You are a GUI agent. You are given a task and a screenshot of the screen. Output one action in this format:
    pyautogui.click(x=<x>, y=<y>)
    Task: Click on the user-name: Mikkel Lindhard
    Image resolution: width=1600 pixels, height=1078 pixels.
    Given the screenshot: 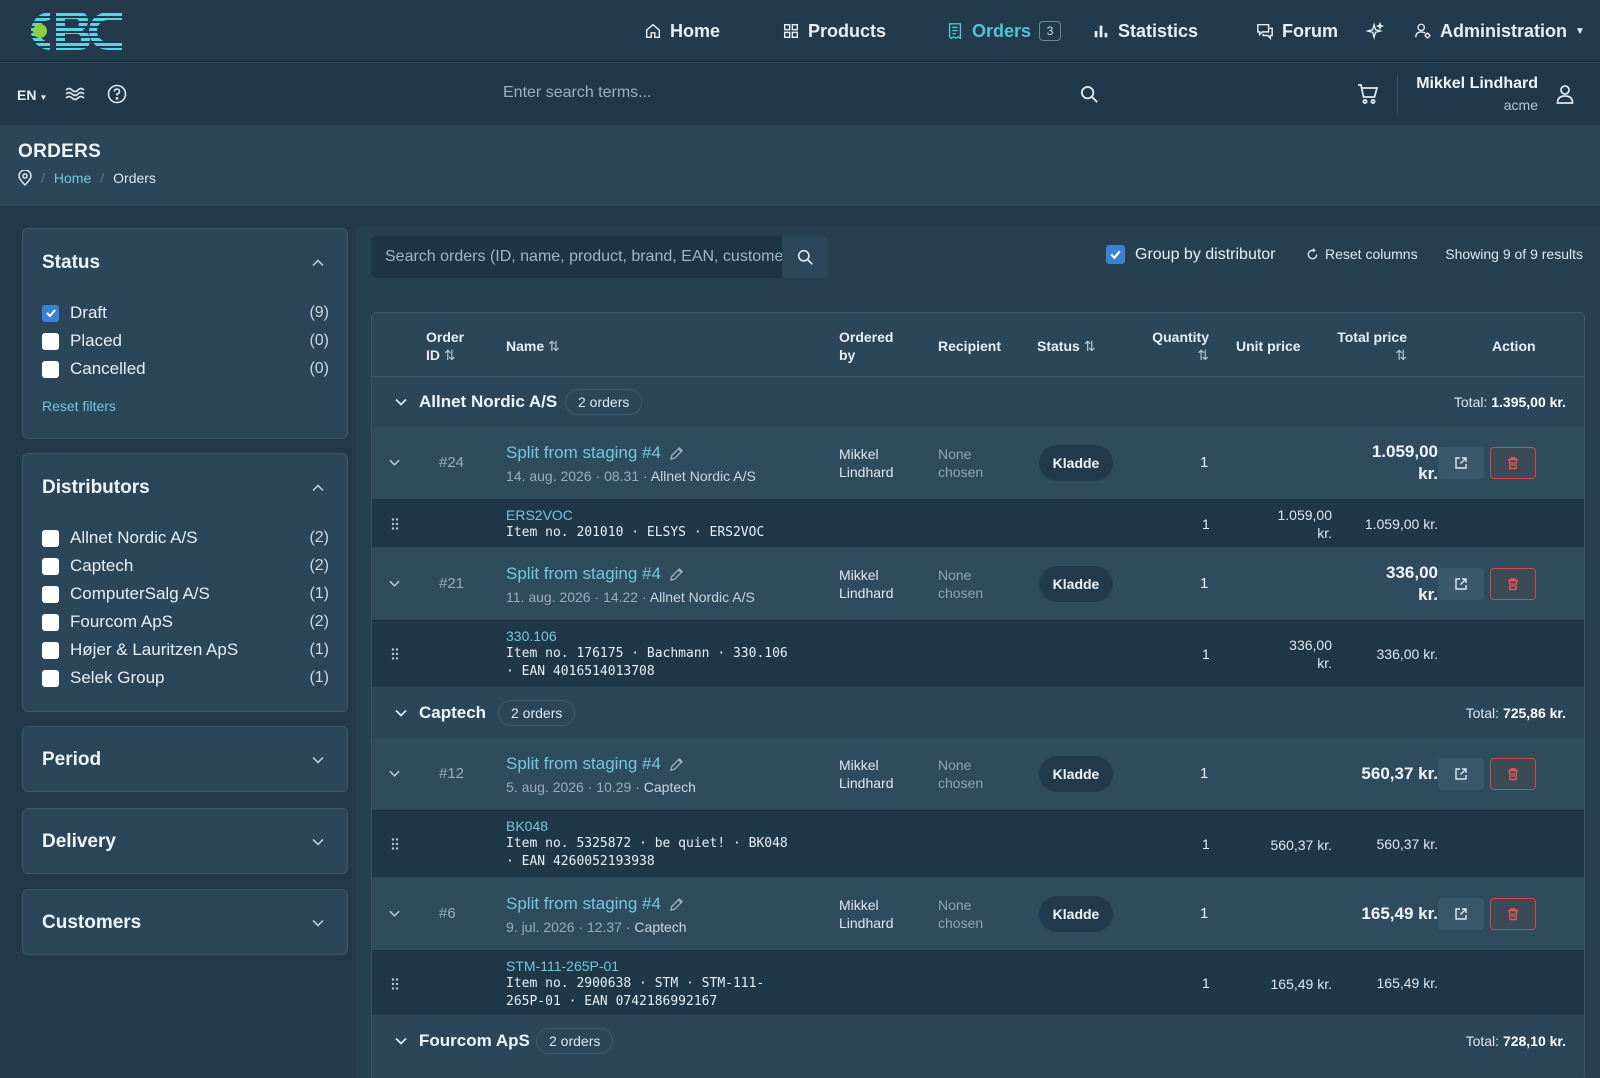 What is the action you would take?
    pyautogui.click(x=1477, y=84)
    